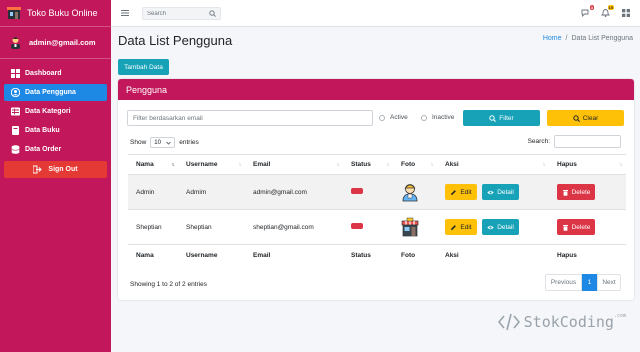 This screenshot has height=352, width=640. What do you see at coordinates (619, 316) in the screenshot?
I see `watermark-suffix: .com` at bounding box center [619, 316].